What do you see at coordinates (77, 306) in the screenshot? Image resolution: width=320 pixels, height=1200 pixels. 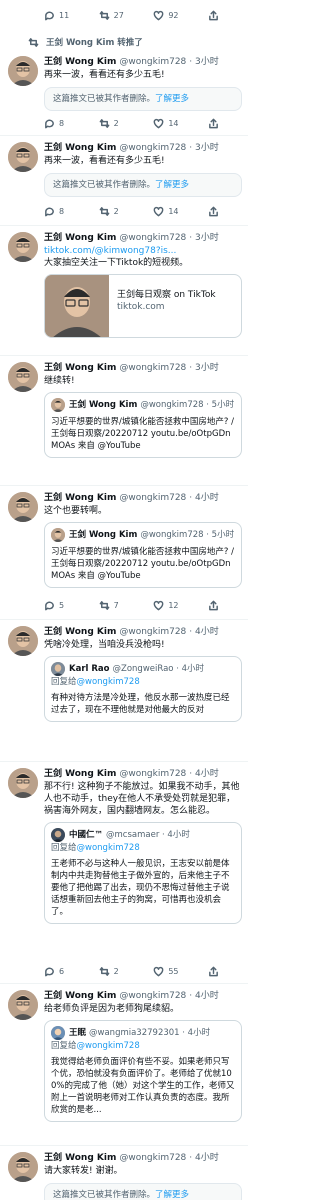 I see `card-thumbnail` at bounding box center [77, 306].